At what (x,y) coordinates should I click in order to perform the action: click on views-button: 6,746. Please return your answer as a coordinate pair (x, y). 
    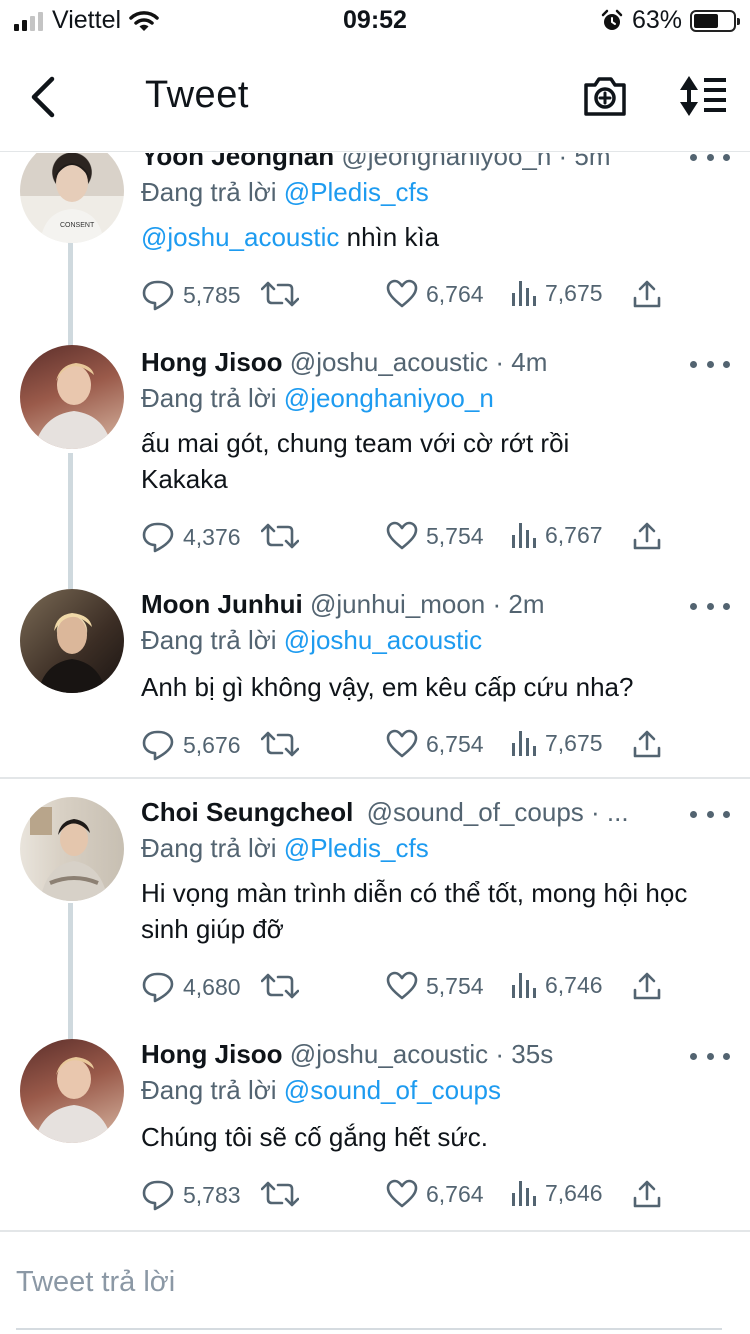
    Looking at the image, I should click on (557, 985).